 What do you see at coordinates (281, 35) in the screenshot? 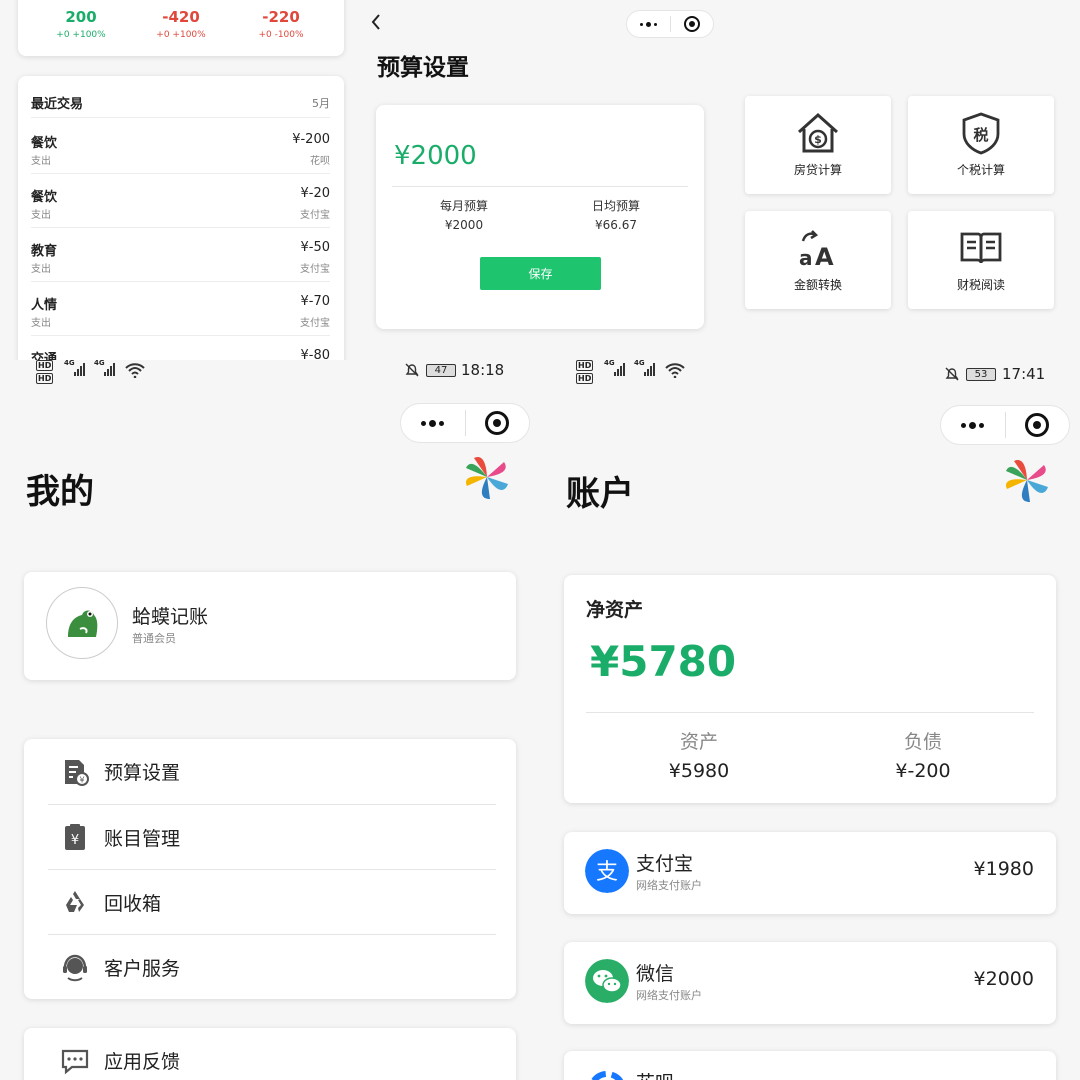
I see `summary-delta: +0 -100%` at bounding box center [281, 35].